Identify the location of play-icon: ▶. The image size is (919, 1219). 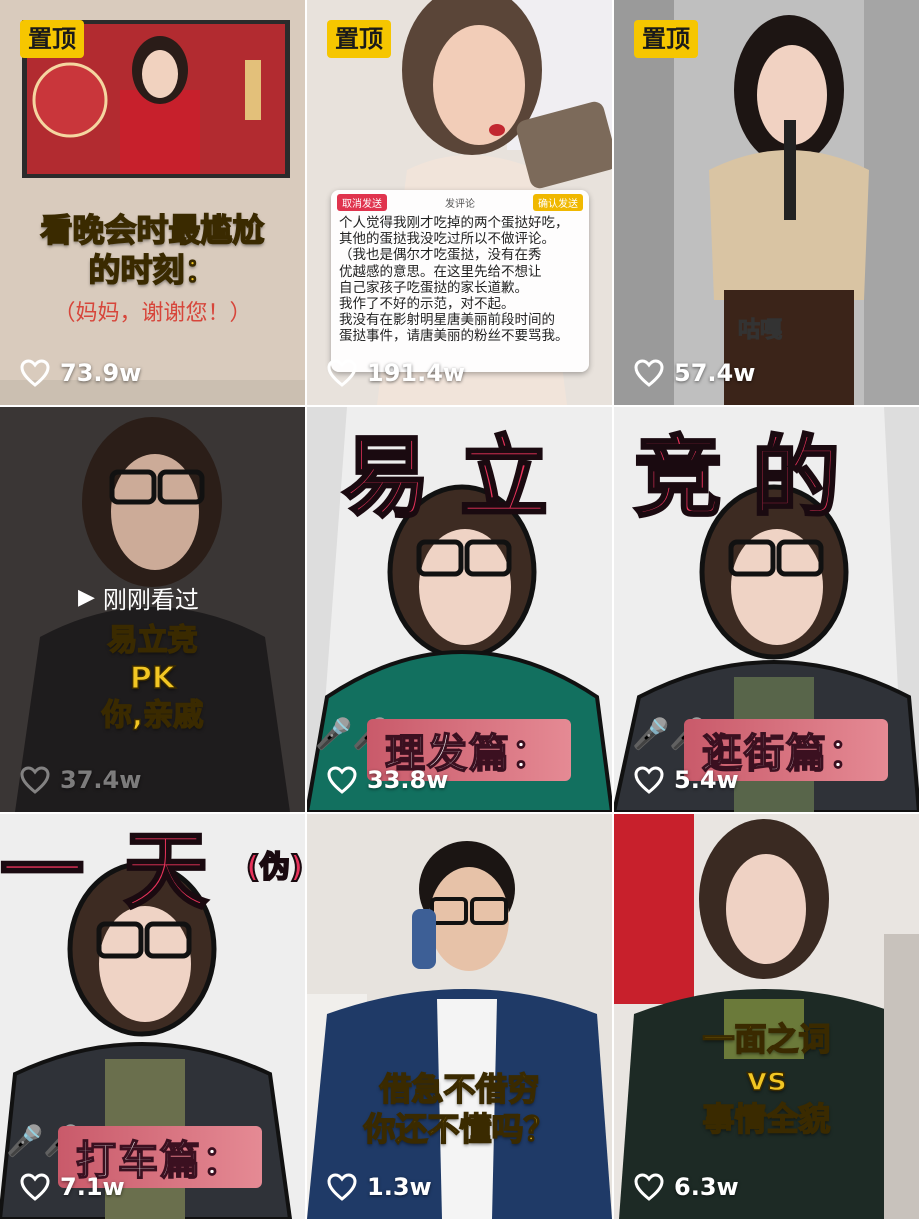
(86, 597).